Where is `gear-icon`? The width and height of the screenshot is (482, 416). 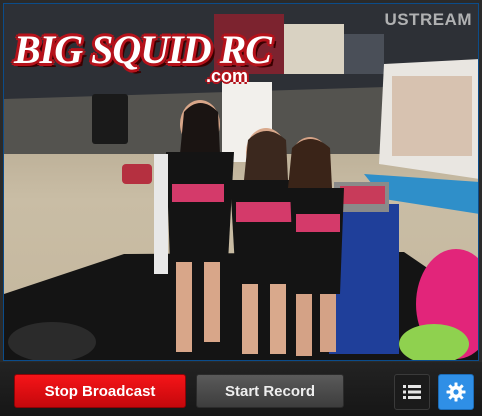
gear-icon is located at coordinates (456, 392).